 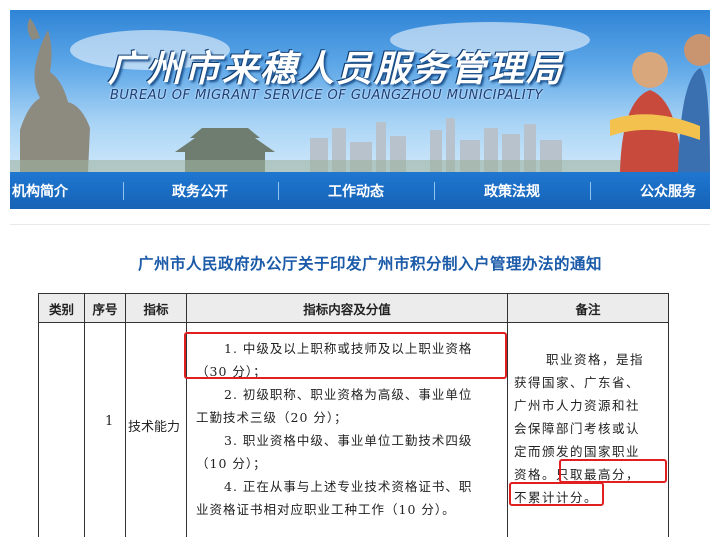 I want to click on header-number: 序号, so click(x=105, y=308).